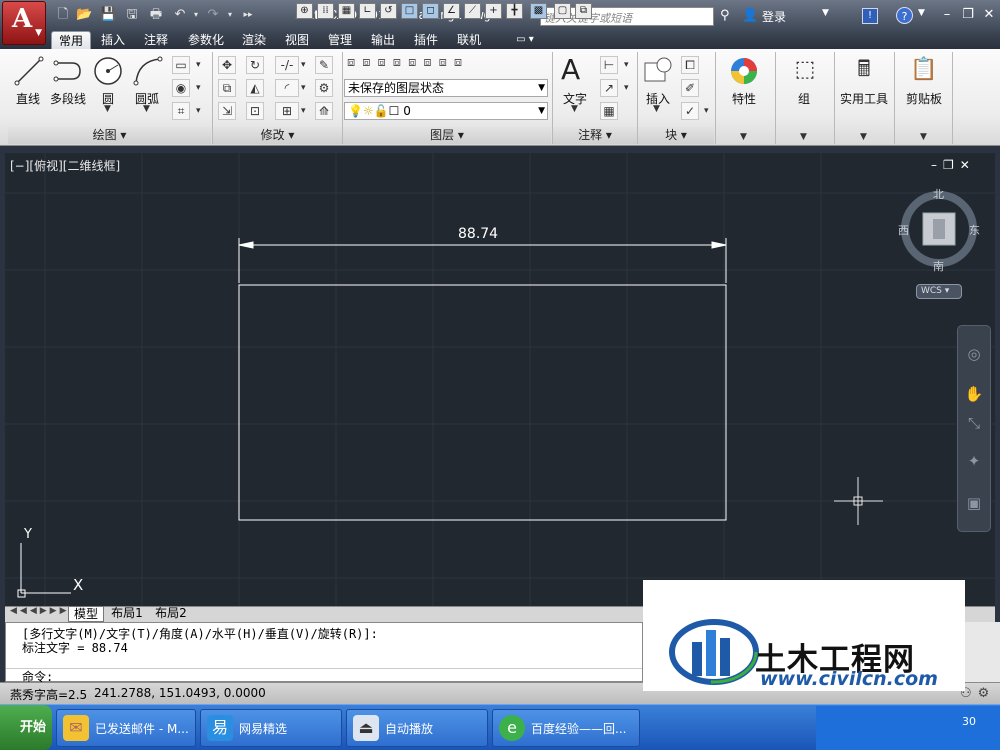  What do you see at coordinates (690, 65) in the screenshot?
I see `create-block-icon: ⧠` at bounding box center [690, 65].